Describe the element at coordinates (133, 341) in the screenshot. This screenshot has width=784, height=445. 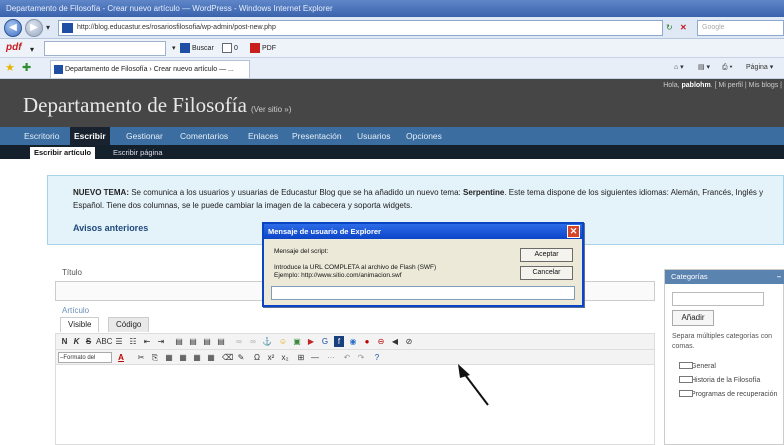
I see `numbered-list-icon: ☷` at that location.